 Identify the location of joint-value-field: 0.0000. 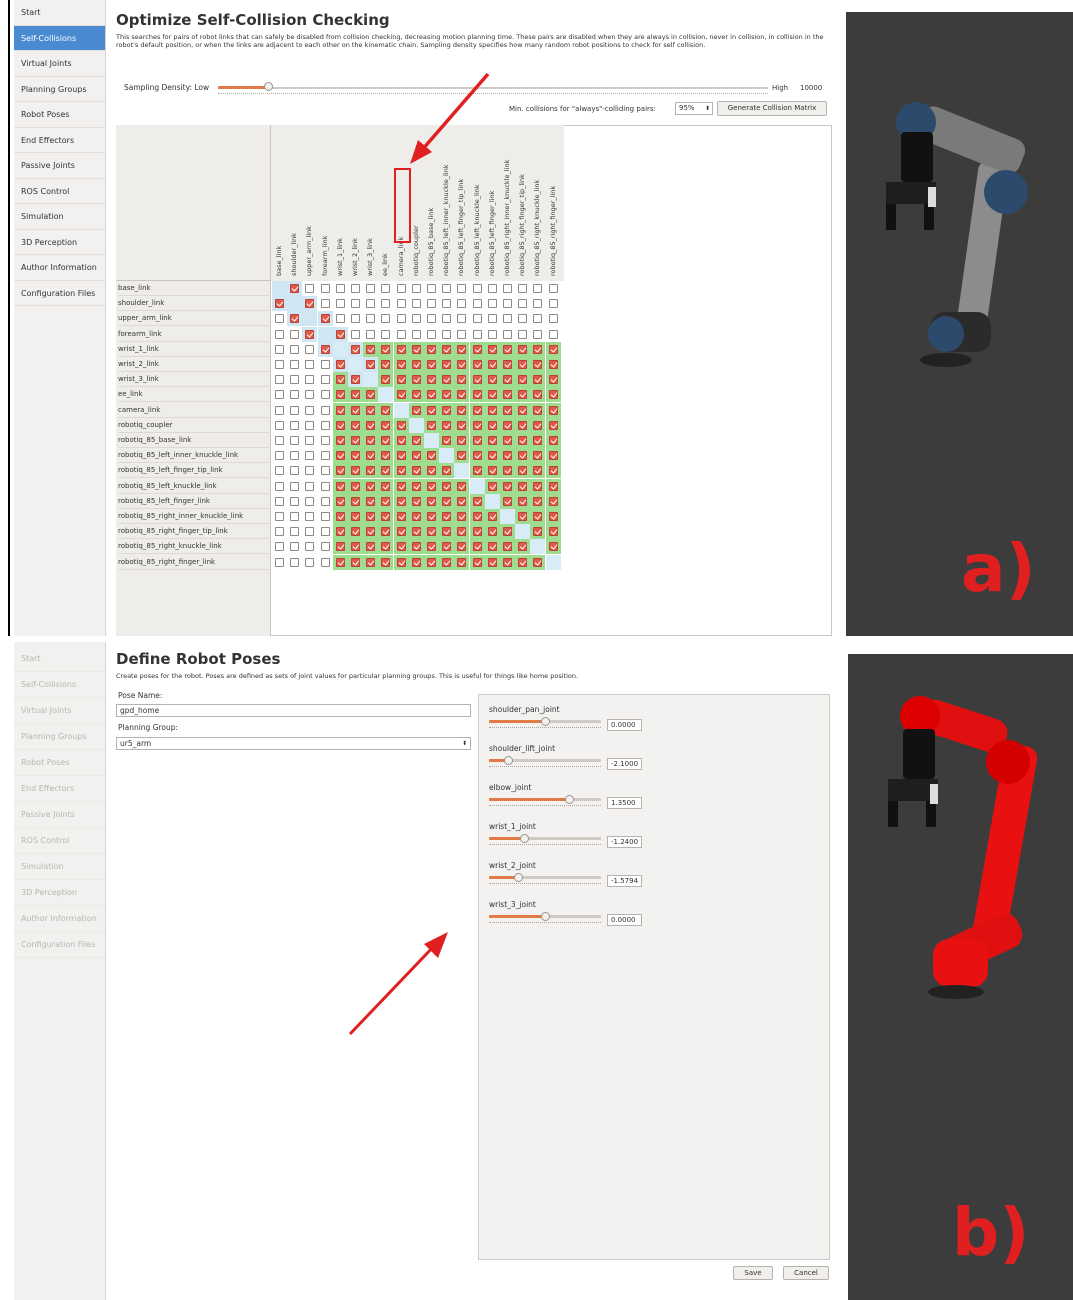
(624, 725).